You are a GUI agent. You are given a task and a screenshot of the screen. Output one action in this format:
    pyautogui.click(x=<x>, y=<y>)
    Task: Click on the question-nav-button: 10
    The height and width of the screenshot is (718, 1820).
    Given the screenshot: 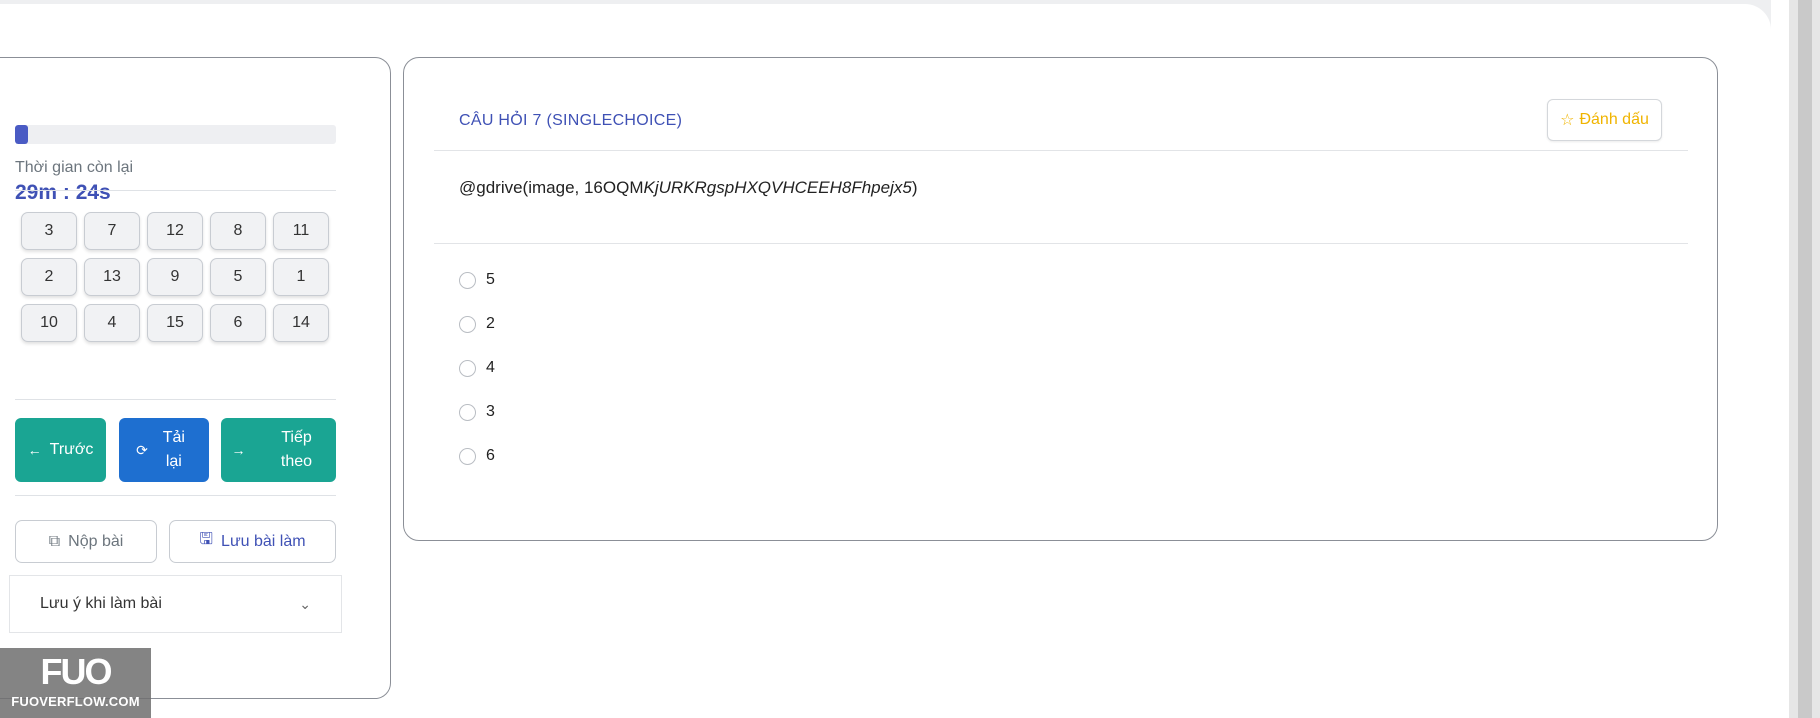 What is the action you would take?
    pyautogui.click(x=49, y=323)
    